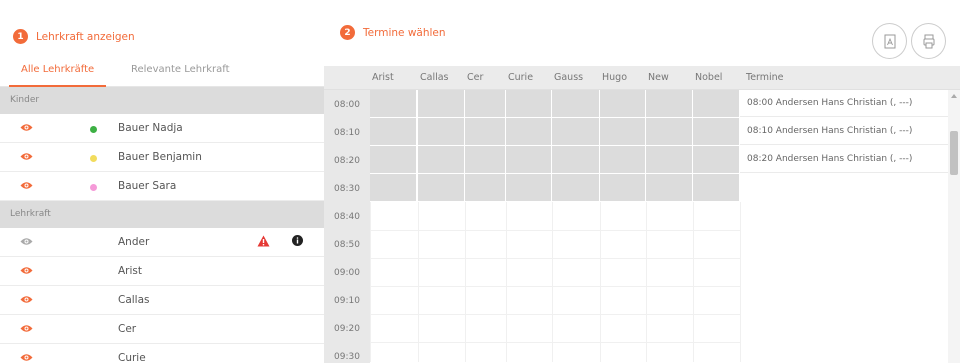 The width and height of the screenshot is (960, 363). I want to click on column-header-teacher: New, so click(658, 77).